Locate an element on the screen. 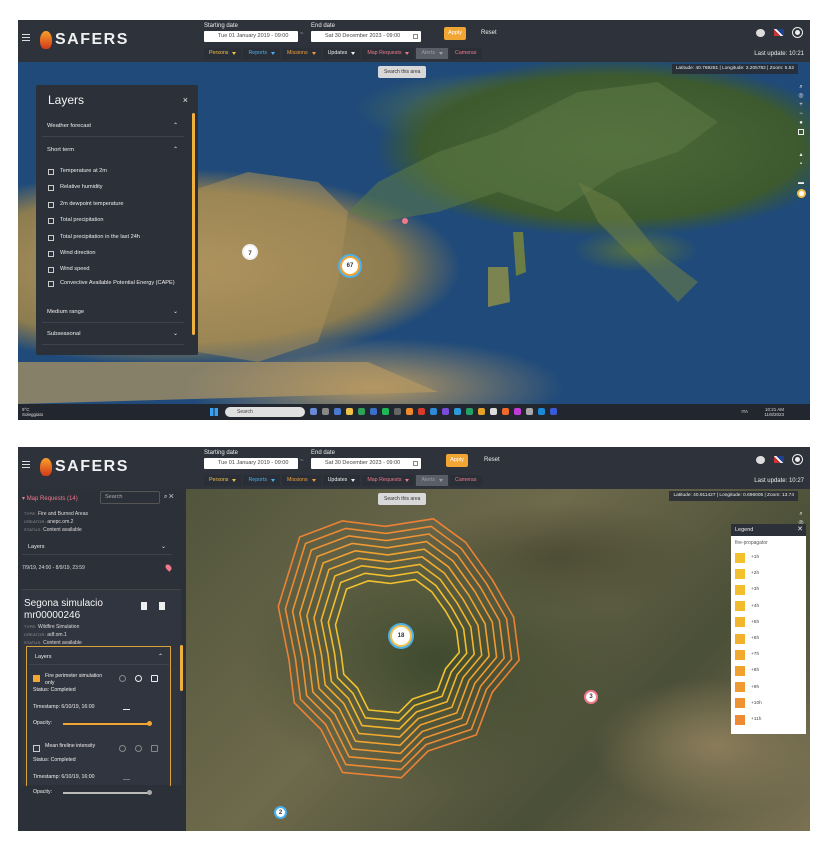  close-icon: × is located at coordinates (185, 100).